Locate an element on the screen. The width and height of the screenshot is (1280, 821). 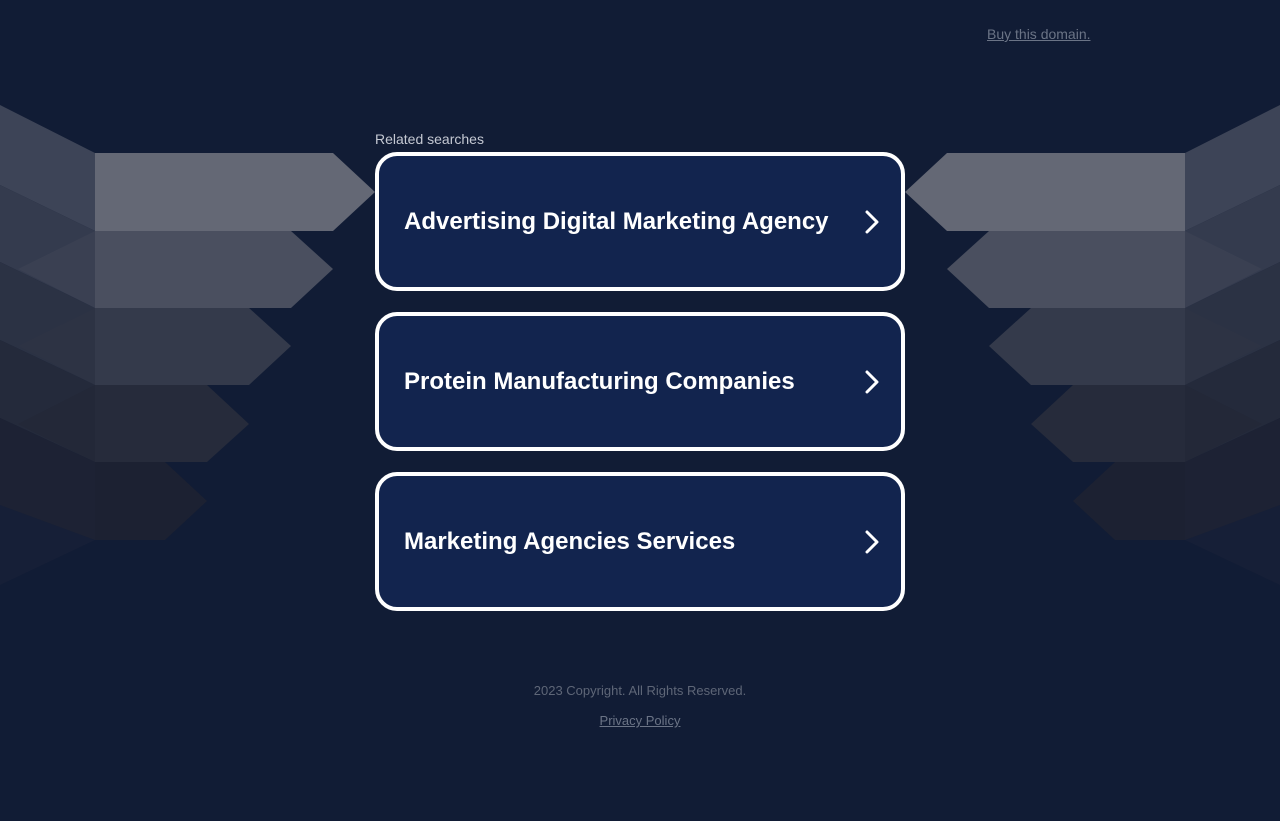
related-search-card-protein: Protein Manufacturing Companies is located at coordinates (640, 381).